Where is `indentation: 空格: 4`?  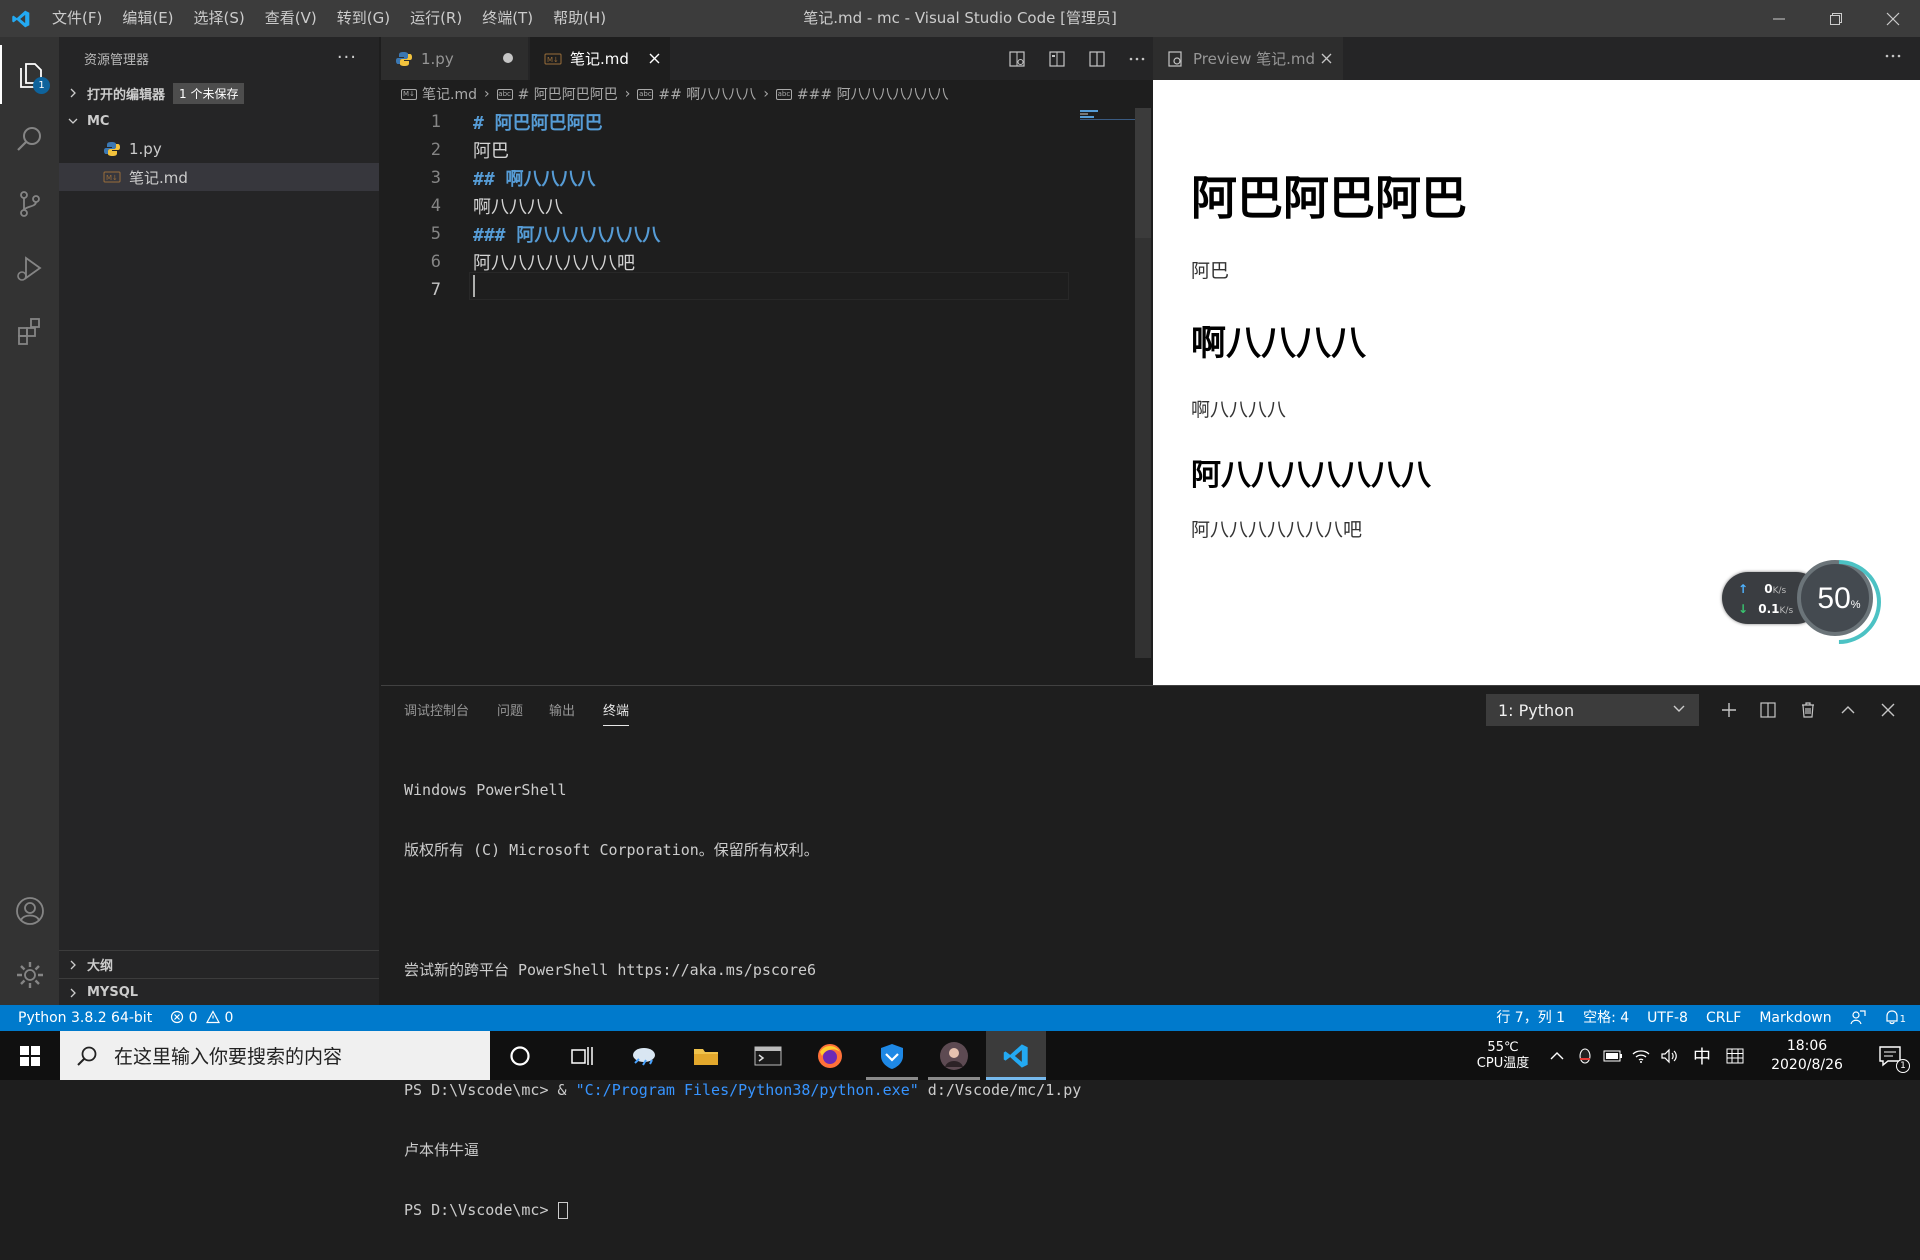 indentation: 空格: 4 is located at coordinates (1606, 1018).